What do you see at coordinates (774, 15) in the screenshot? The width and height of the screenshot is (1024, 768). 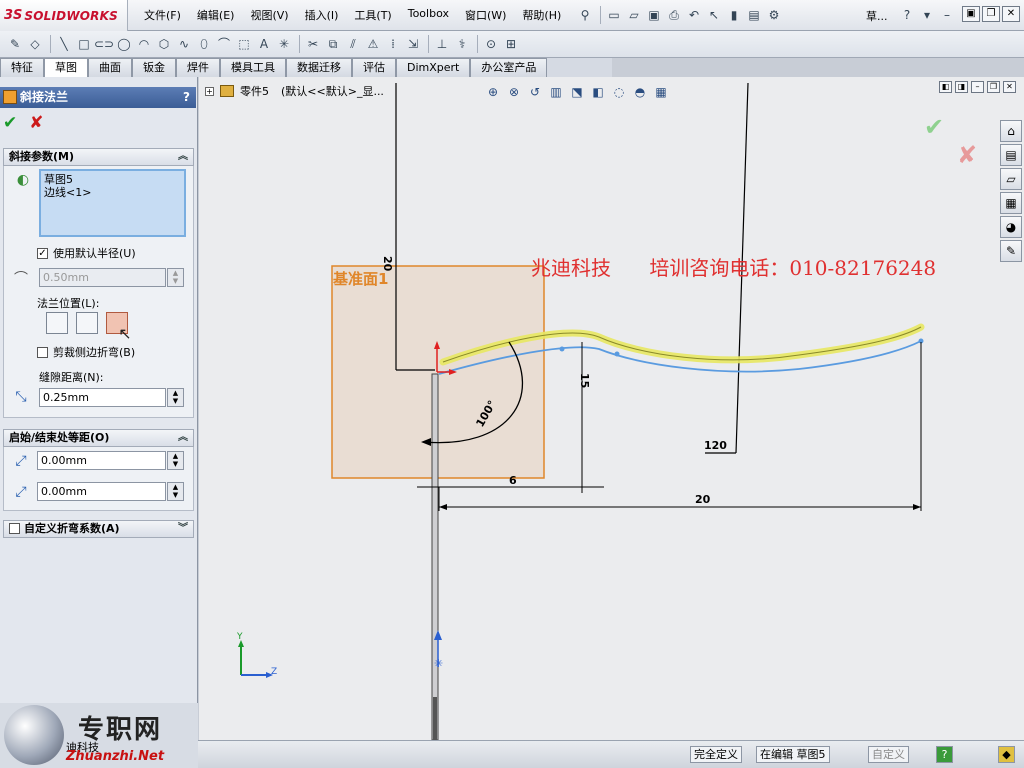 I see `options-gear-icon: ⚙` at bounding box center [774, 15].